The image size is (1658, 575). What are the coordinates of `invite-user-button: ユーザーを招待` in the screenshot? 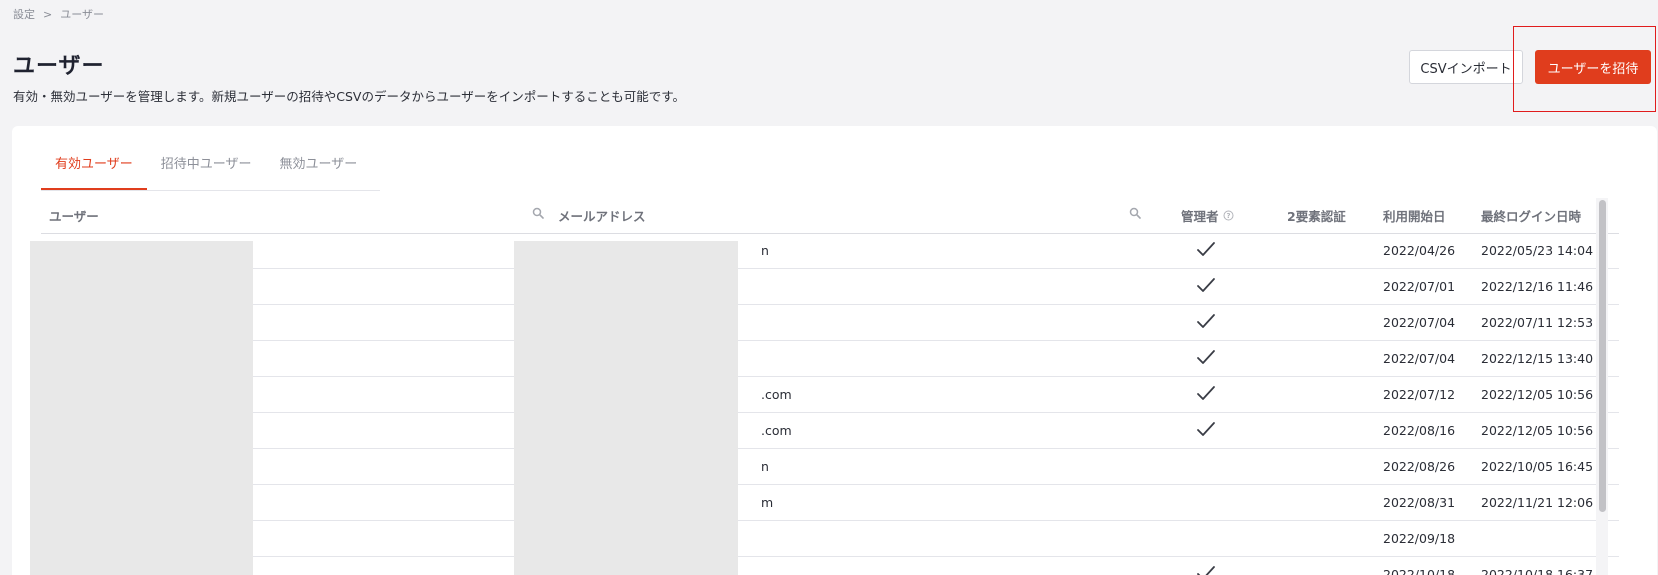 It's located at (1593, 67).